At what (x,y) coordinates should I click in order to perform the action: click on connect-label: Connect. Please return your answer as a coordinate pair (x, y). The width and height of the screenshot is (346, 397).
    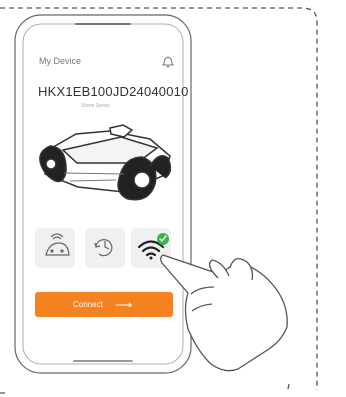
    Looking at the image, I should click on (88, 304).